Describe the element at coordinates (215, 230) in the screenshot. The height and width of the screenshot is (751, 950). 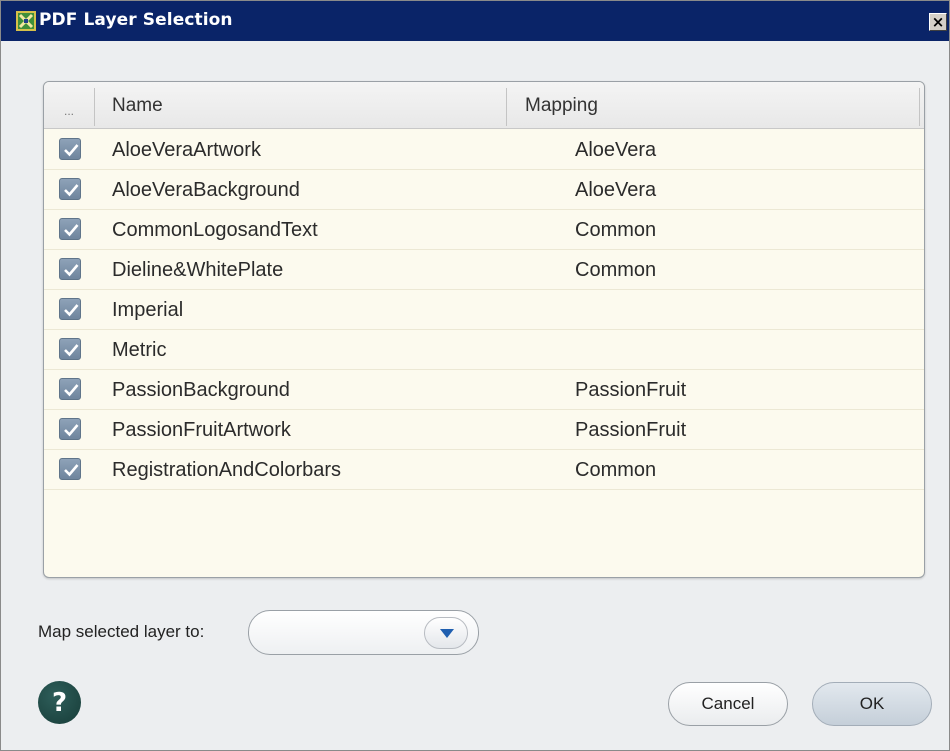
I see `layer-name: CommonLogosandText` at that location.